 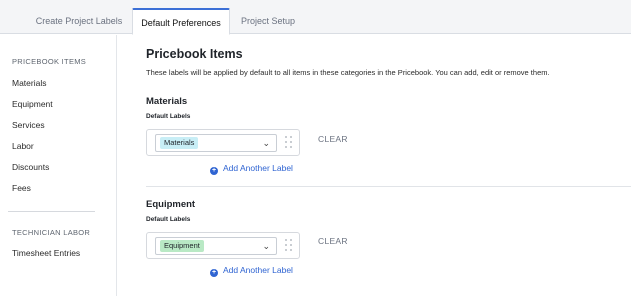 I want to click on sidebar-heading-pricebook: PRICEBOOK ITEMS, so click(x=49, y=61).